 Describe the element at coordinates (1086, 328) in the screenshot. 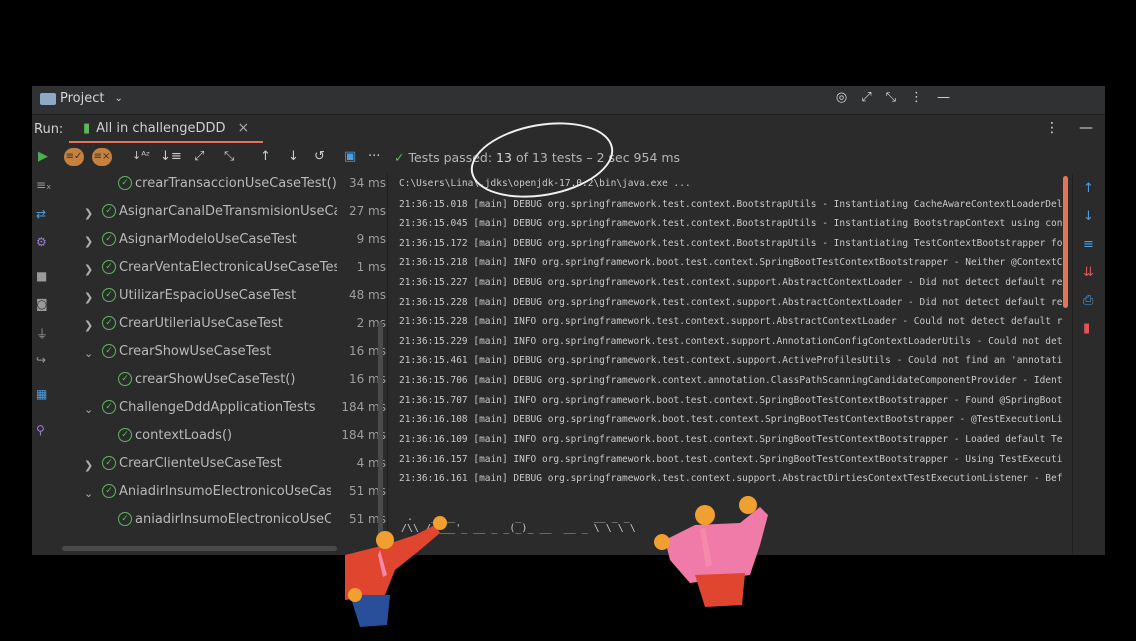

I see `trash-icon: ▮` at that location.